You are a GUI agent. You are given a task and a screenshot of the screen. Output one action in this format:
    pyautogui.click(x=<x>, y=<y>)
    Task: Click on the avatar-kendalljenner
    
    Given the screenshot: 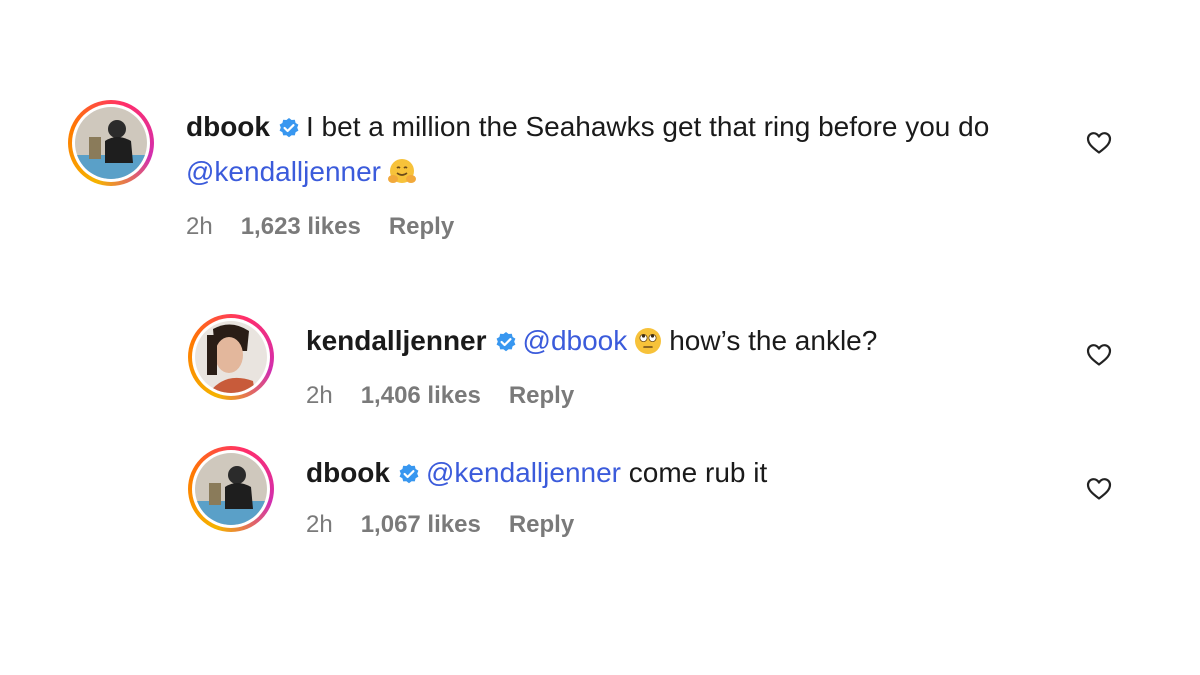 What is the action you would take?
    pyautogui.click(x=231, y=357)
    